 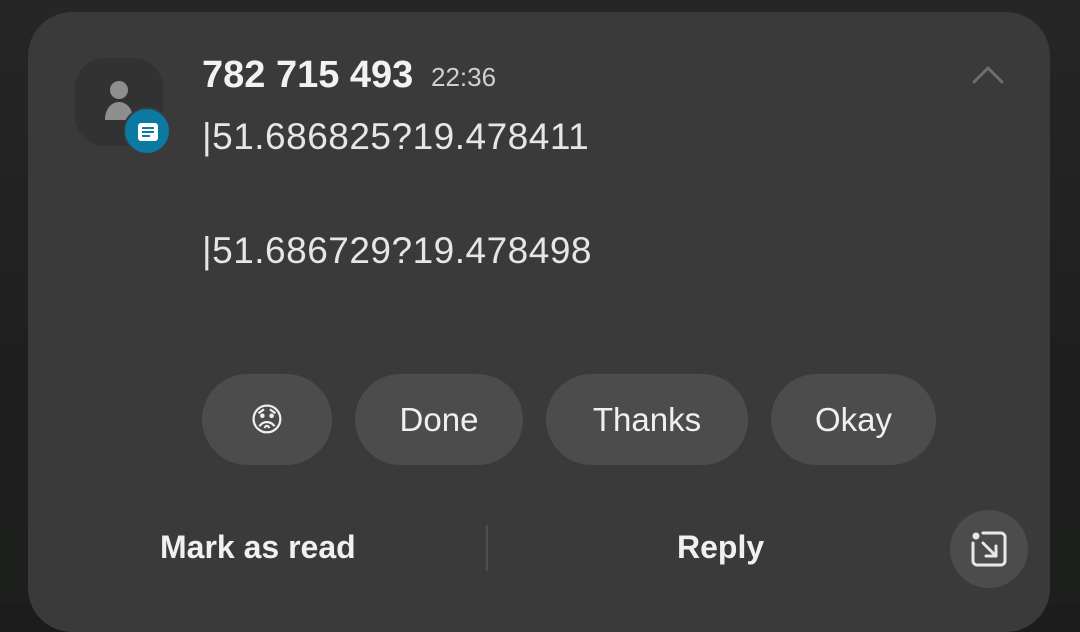 I want to click on worried-face-emoji: 😟, so click(x=267, y=419).